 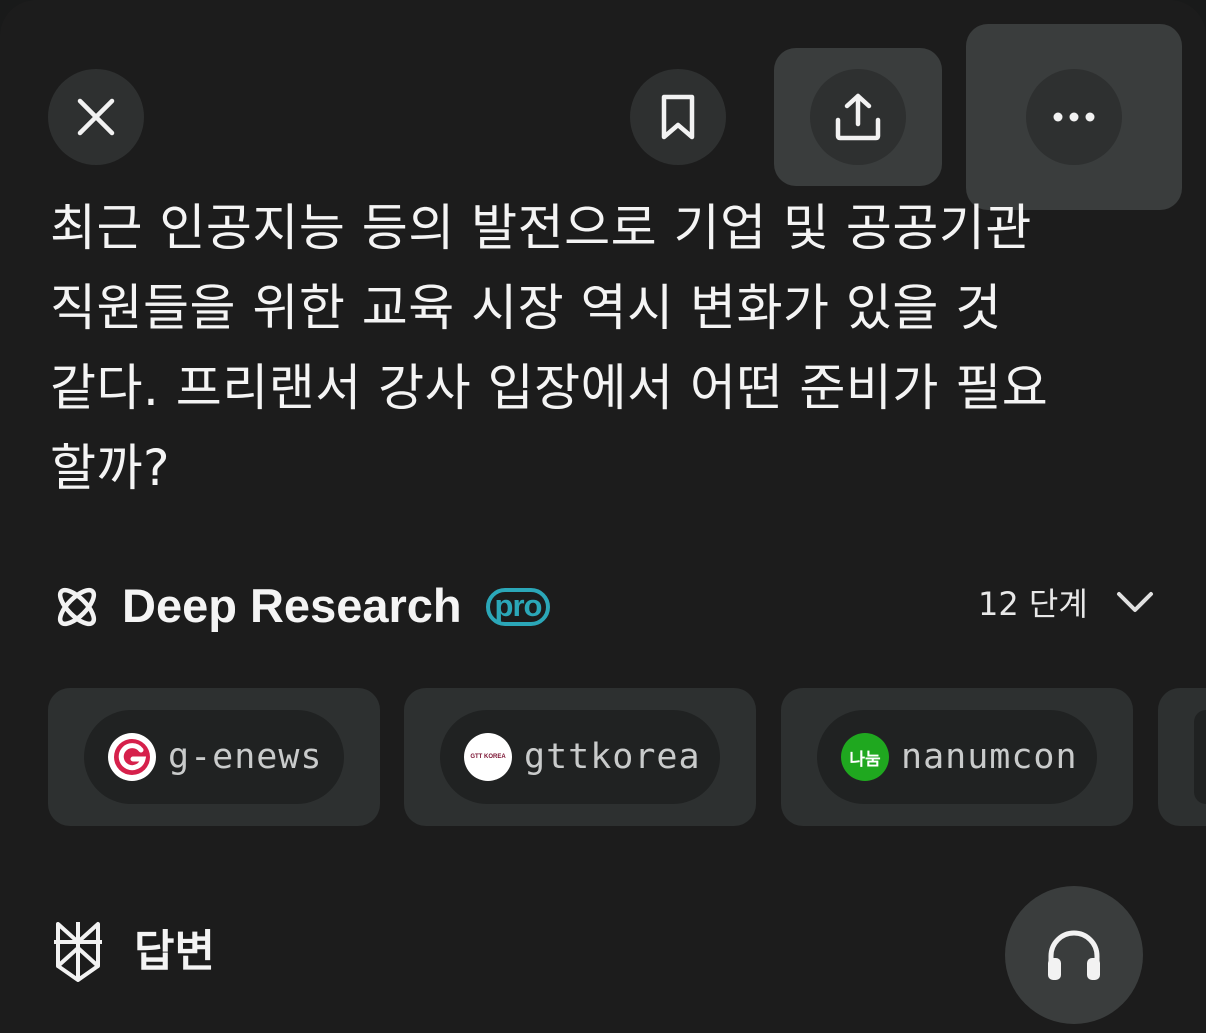 What do you see at coordinates (612, 757) in the screenshot?
I see `source-name: gttkorea` at bounding box center [612, 757].